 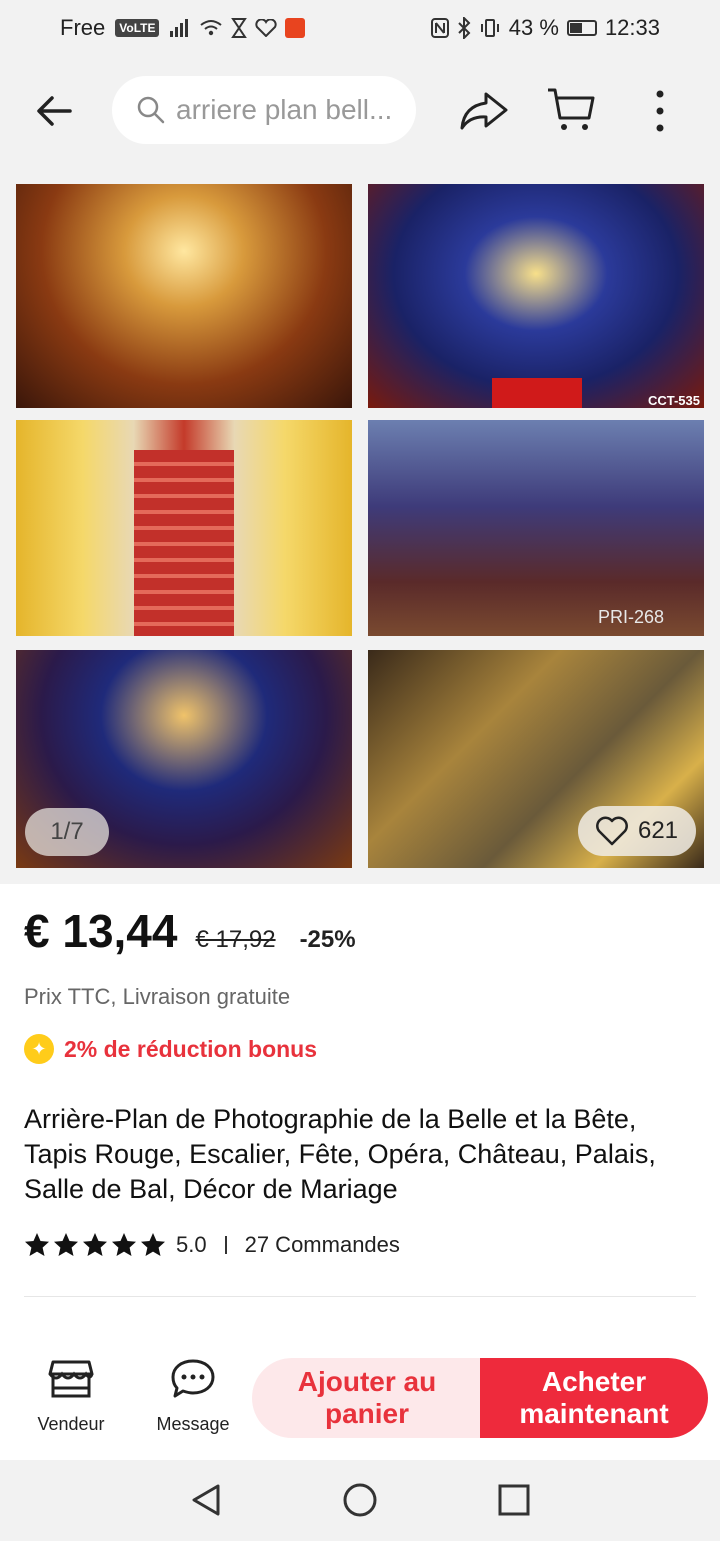 What do you see at coordinates (193, 1378) in the screenshot?
I see `chat-bubble-icon` at bounding box center [193, 1378].